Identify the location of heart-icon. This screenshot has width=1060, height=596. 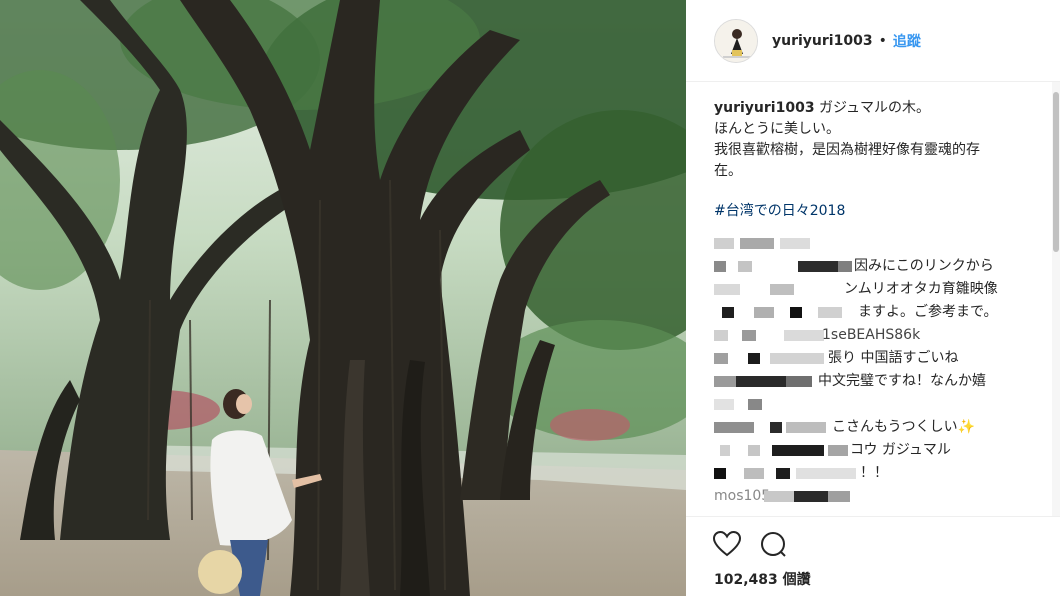
(727, 544).